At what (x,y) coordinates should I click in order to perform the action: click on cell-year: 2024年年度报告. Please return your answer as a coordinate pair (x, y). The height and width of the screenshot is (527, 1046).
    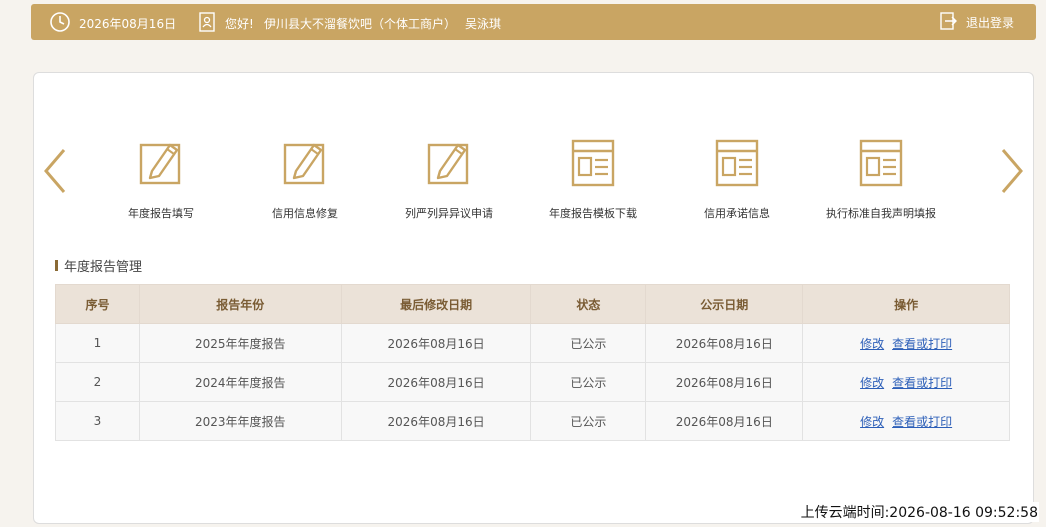
    Looking at the image, I should click on (240, 382).